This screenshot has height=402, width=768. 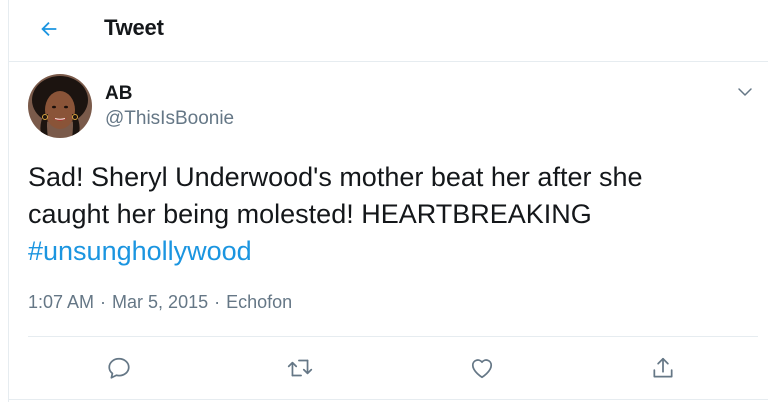 I want to click on tweet-date: Mar 5, 2015, so click(x=160, y=302).